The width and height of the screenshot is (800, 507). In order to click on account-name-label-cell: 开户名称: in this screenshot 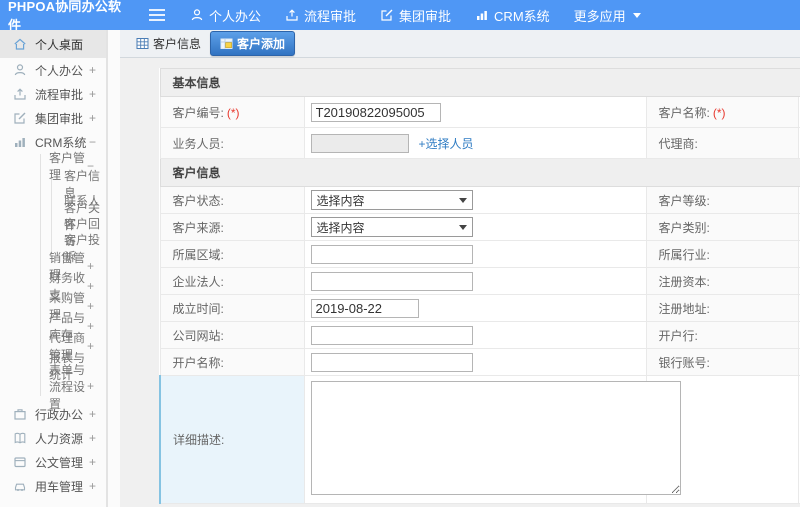, I will do `click(232, 362)`.